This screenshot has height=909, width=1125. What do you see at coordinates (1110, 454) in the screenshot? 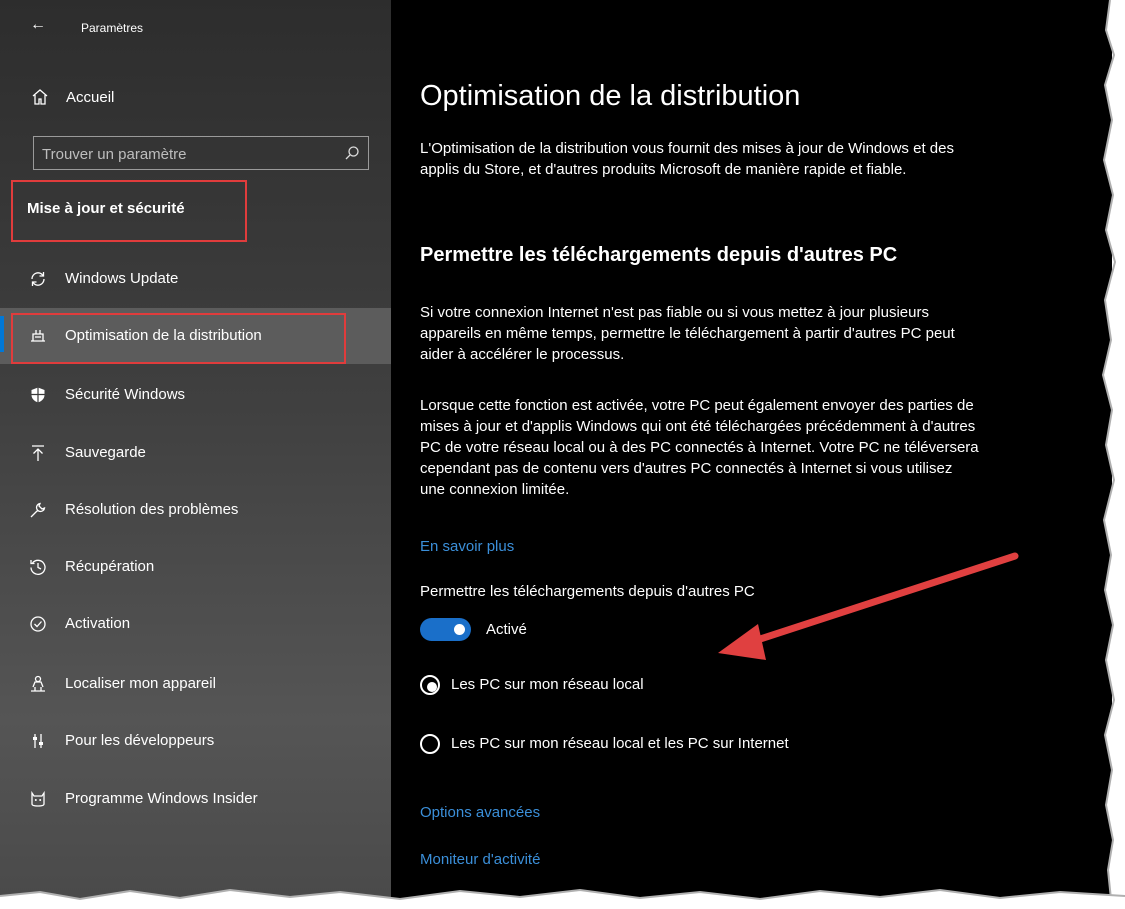
I see `torn-edge-right` at bounding box center [1110, 454].